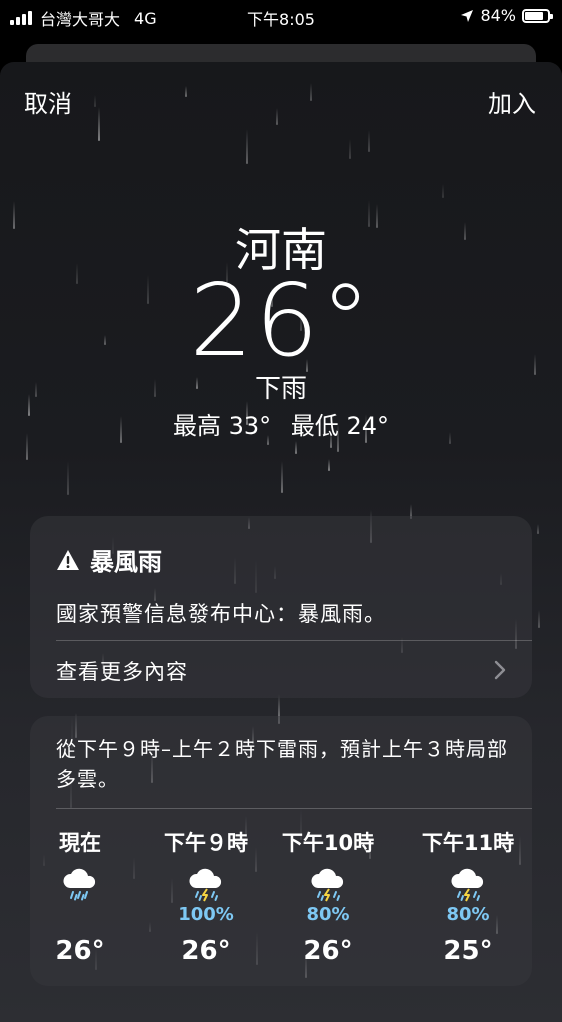 Image resolution: width=562 pixels, height=1022 pixels. What do you see at coordinates (206, 914) in the screenshot?
I see `precip-chance: 100%` at bounding box center [206, 914].